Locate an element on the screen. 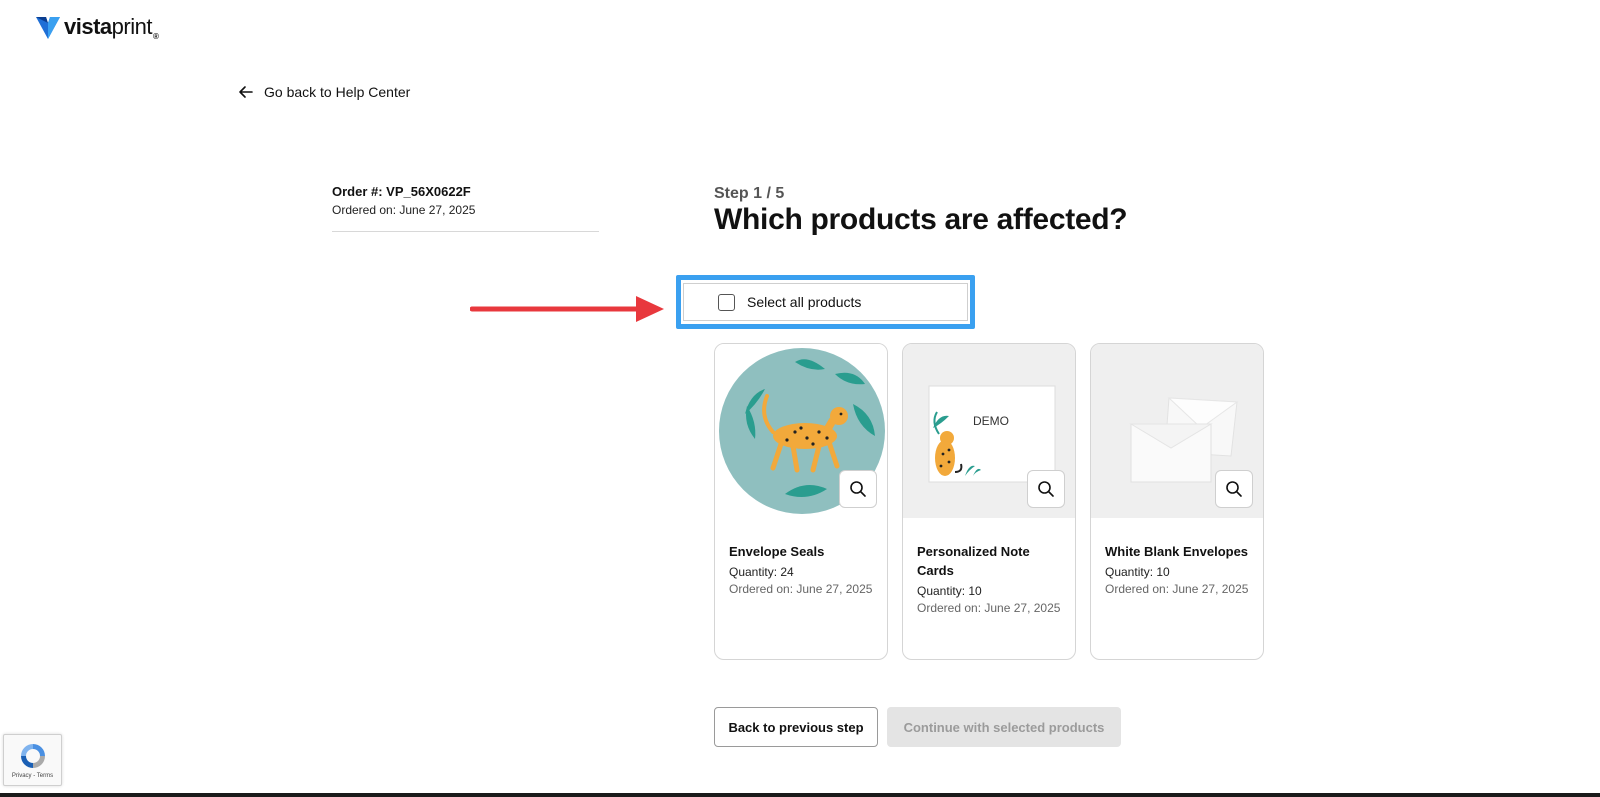 This screenshot has height=797, width=1600. select-all-products: Select all products is located at coordinates (825, 302).